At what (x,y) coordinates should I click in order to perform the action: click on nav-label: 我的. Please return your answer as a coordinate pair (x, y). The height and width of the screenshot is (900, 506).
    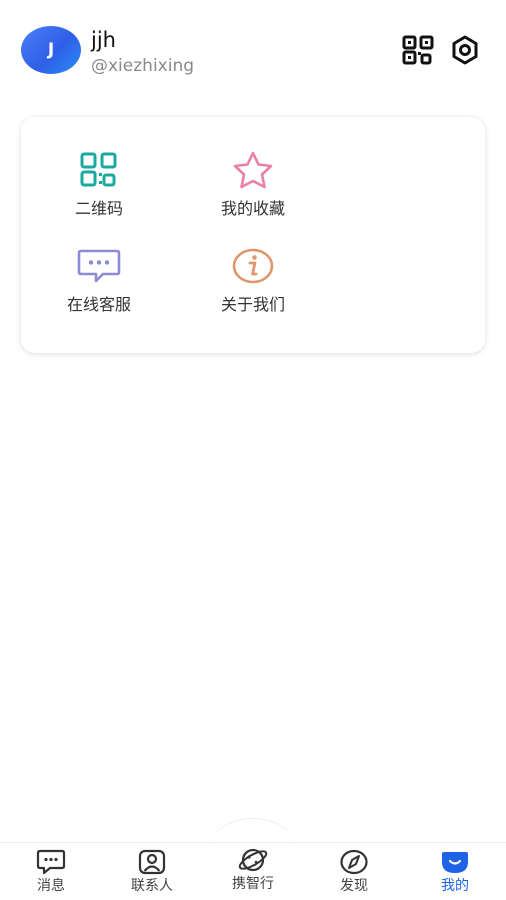
    Looking at the image, I should click on (455, 886).